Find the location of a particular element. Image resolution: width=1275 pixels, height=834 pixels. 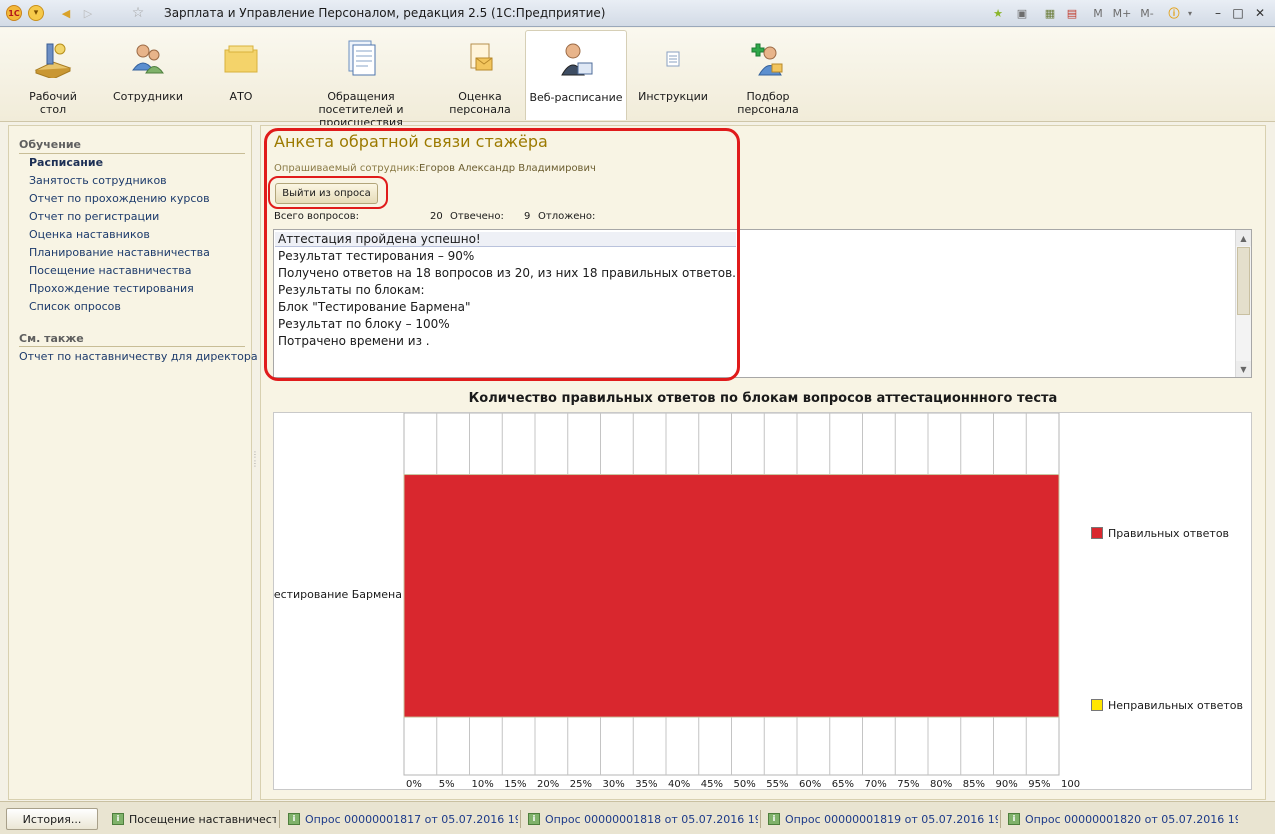

nav-item-employee-occupancy: Занятость сотрудников is located at coordinates (98, 180).